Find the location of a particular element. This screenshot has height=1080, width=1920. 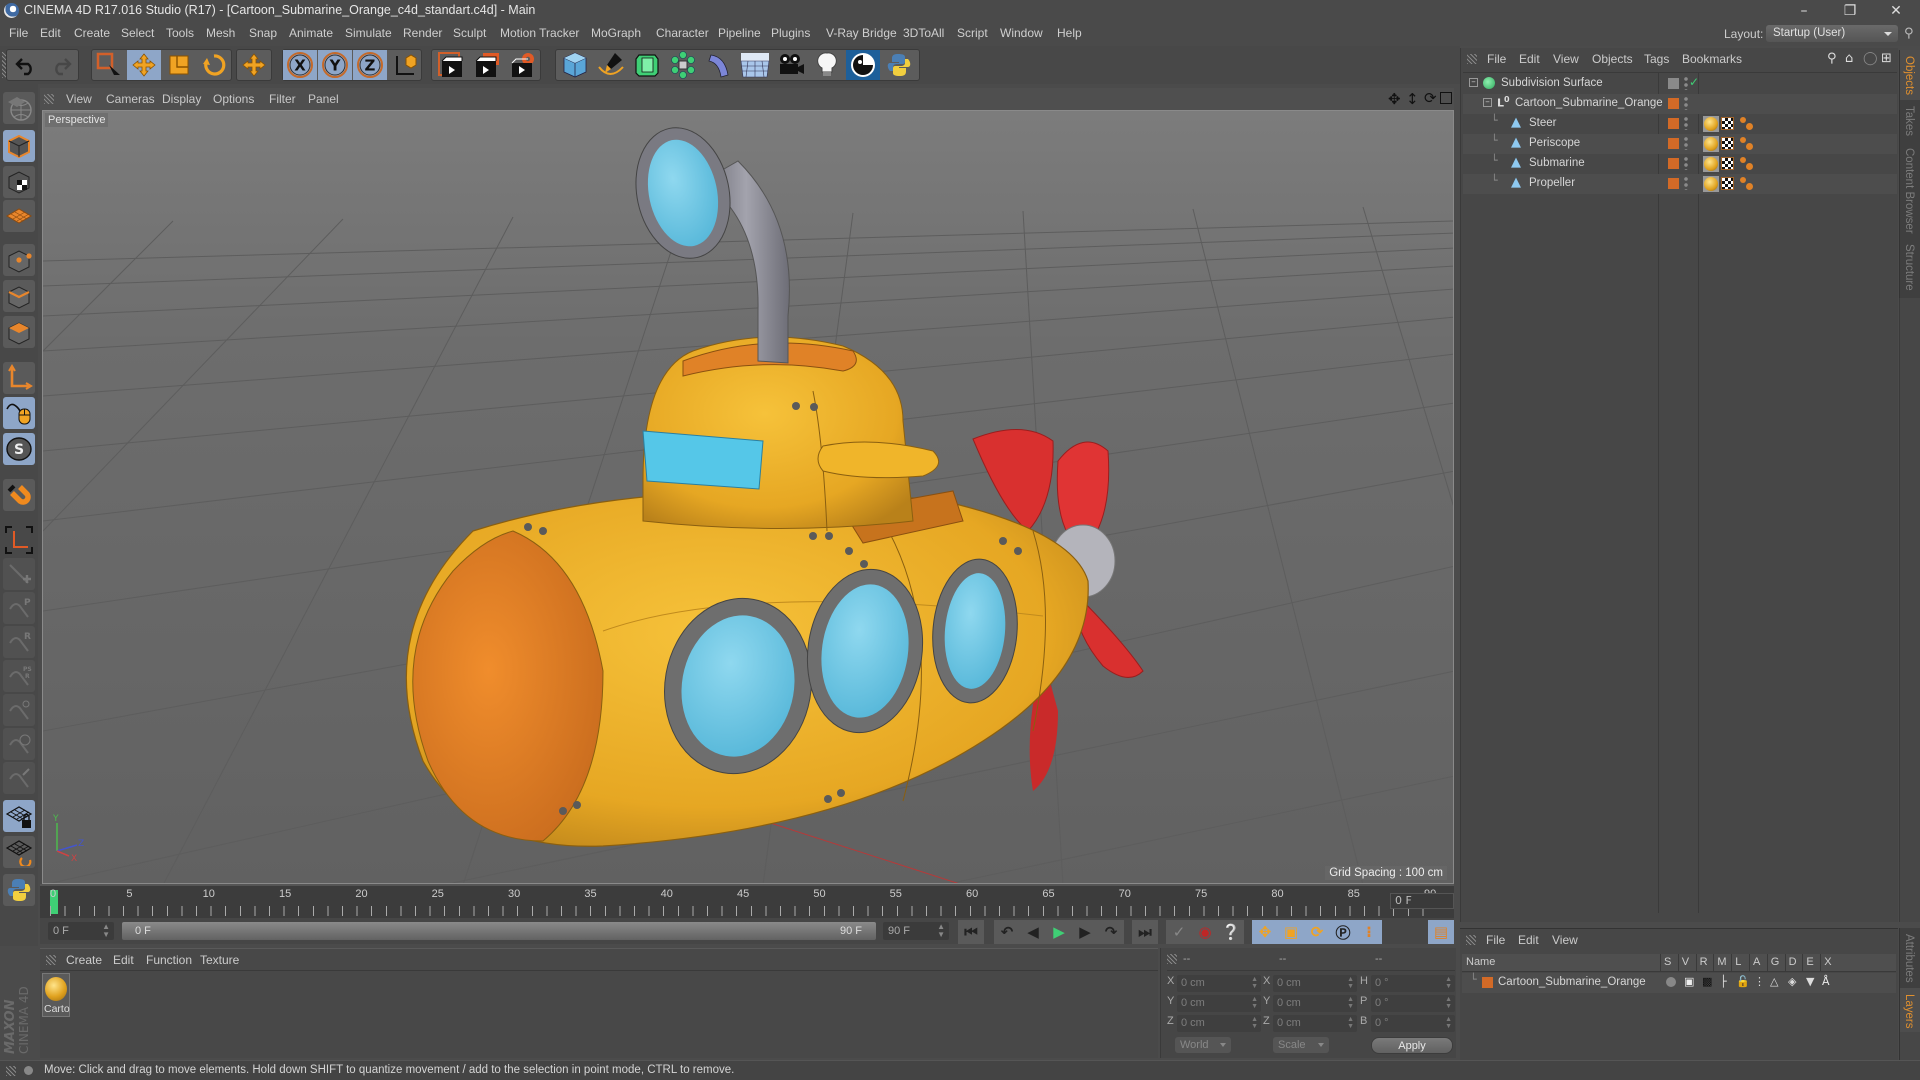

viewport-menu-display: Display is located at coordinates (181, 99).